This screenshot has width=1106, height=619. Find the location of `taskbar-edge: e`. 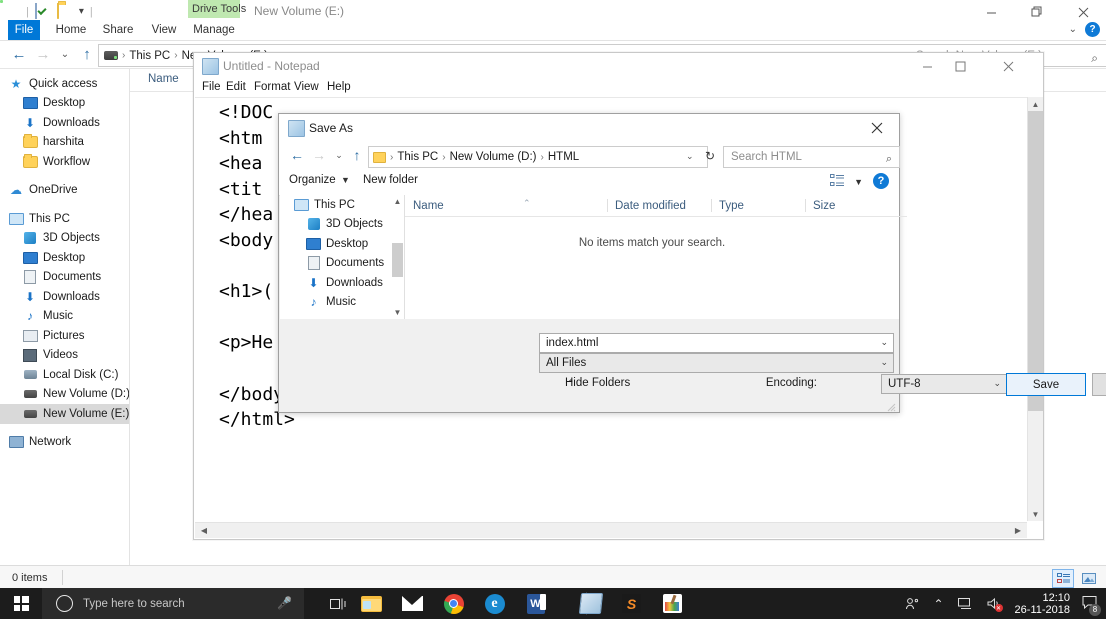

taskbar-edge: e is located at coordinates (494, 603).